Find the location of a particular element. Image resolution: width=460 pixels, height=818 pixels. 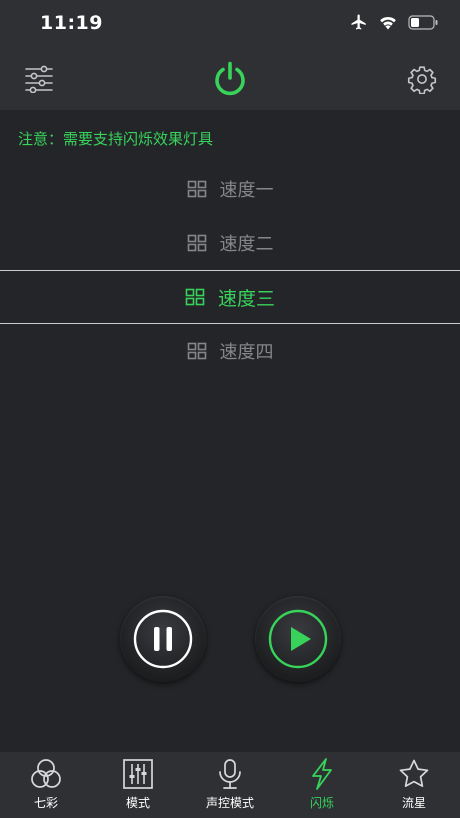

pause-icon is located at coordinates (163, 639).